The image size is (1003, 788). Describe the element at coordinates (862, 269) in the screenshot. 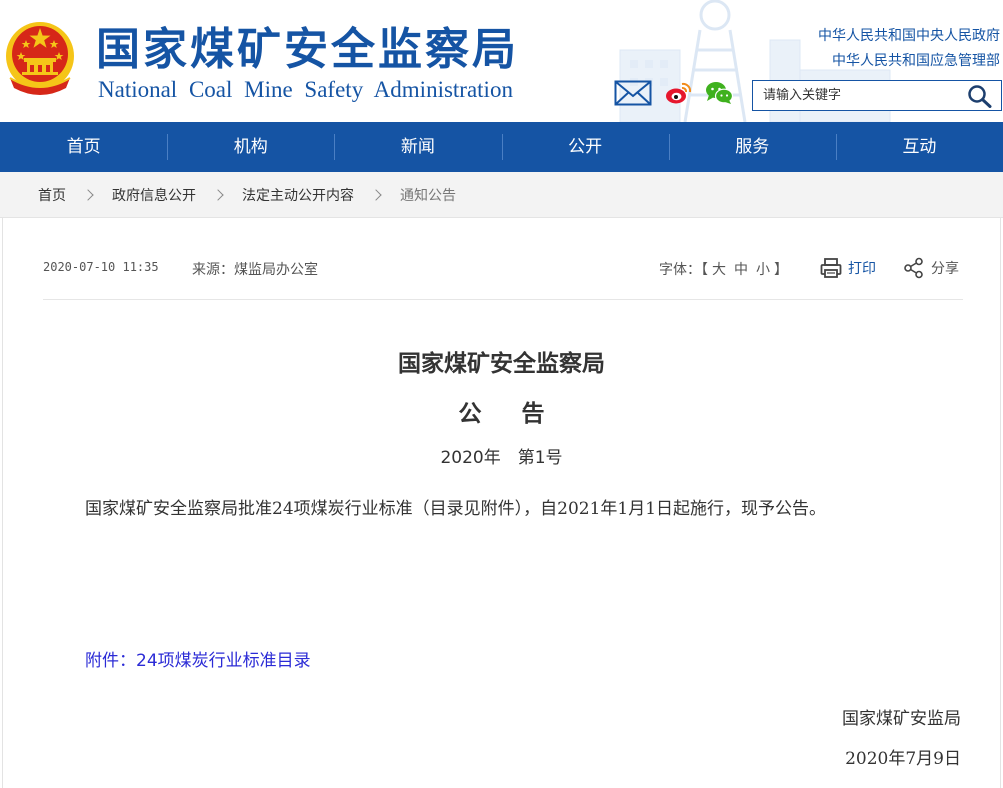

I see `print-label: 打印` at that location.